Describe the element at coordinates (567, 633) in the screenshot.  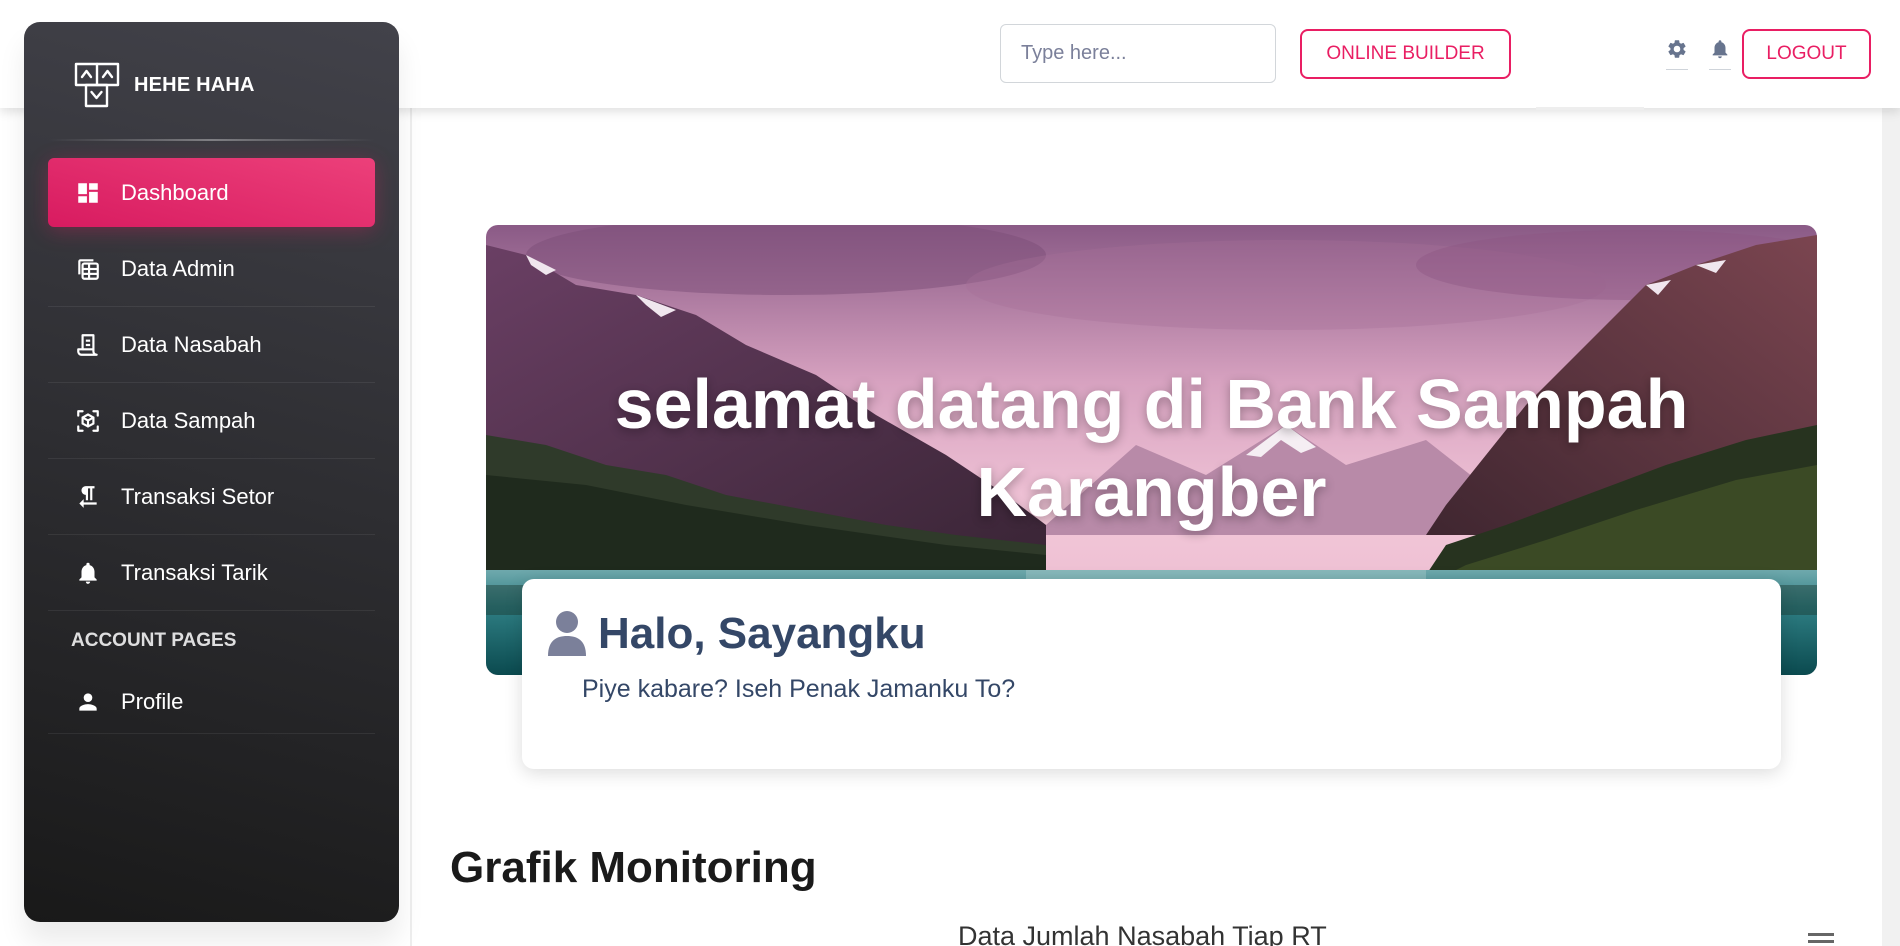
I see `user-icon` at that location.